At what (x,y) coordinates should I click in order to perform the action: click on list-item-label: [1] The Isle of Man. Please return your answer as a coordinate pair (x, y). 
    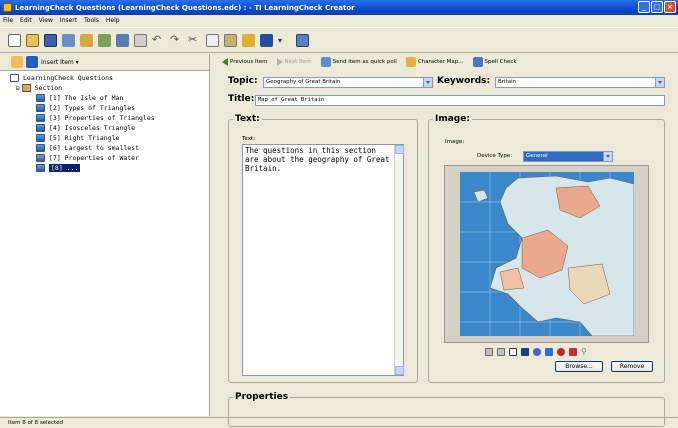
    Looking at the image, I should click on (86, 98).